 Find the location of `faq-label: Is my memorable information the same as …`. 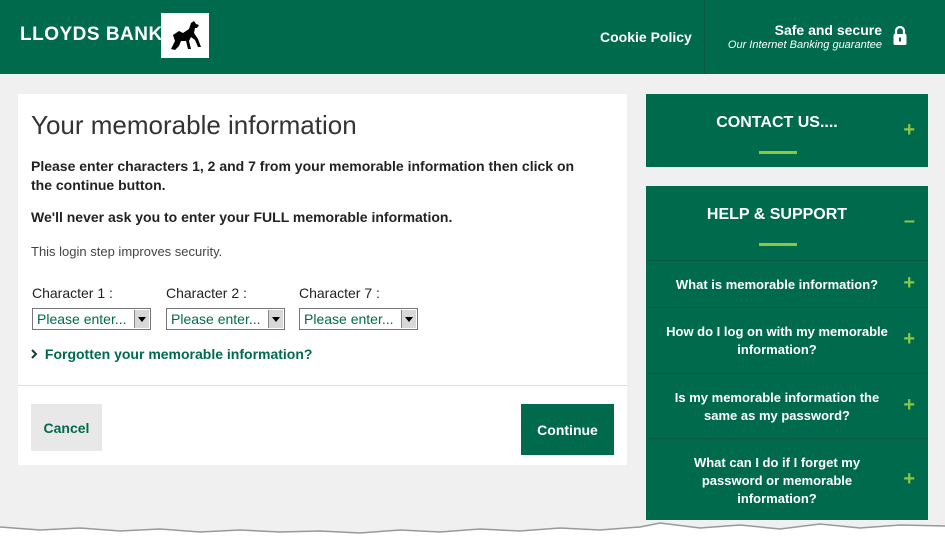

faq-label: Is my memorable information the same as … is located at coordinates (777, 406).